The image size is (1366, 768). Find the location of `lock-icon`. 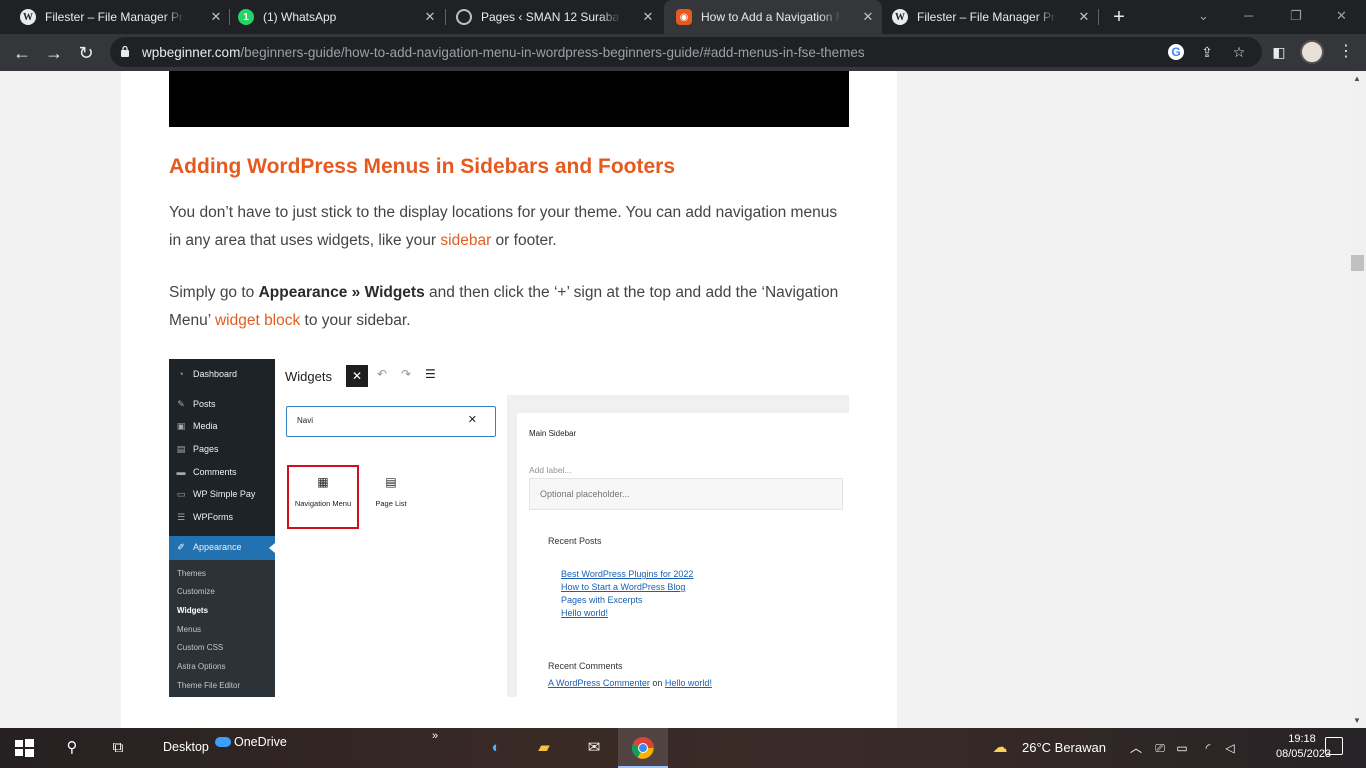

lock-icon is located at coordinates (125, 51).